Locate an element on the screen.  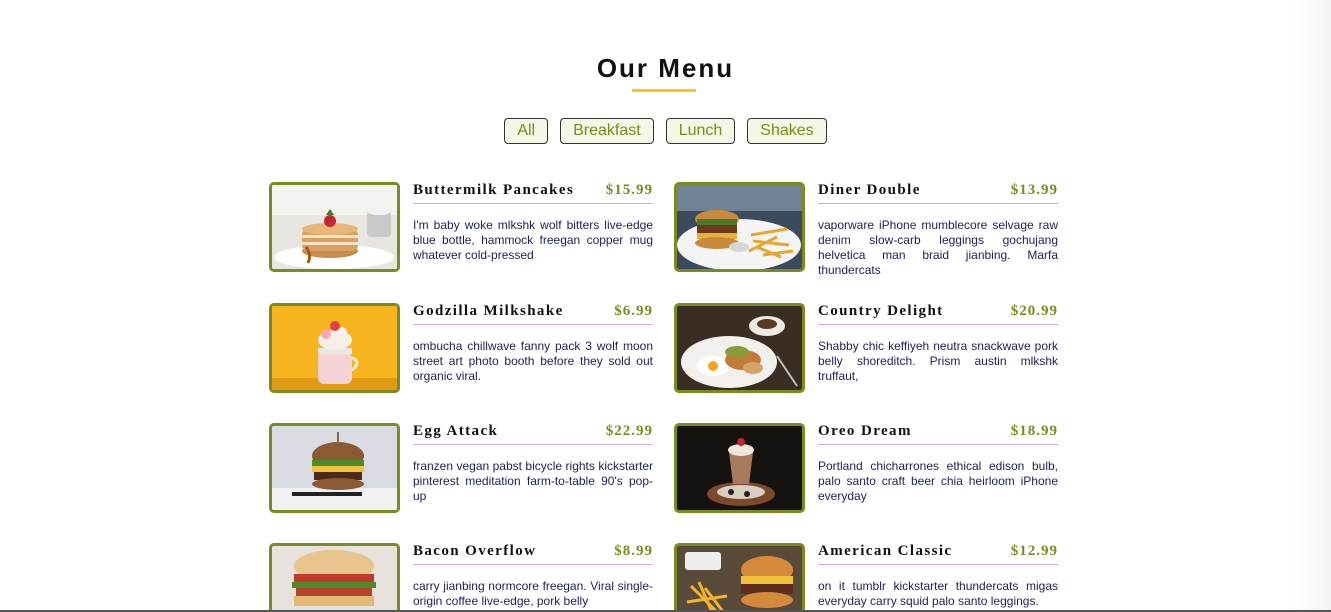
item-price: $12.99 is located at coordinates (1034, 551).